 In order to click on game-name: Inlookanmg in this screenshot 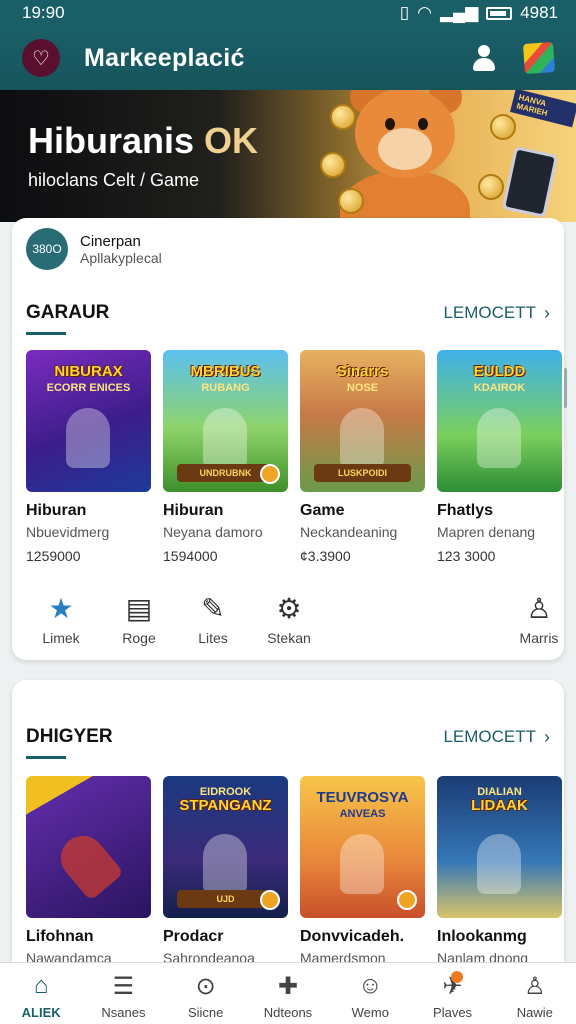, I will do `click(482, 936)`.